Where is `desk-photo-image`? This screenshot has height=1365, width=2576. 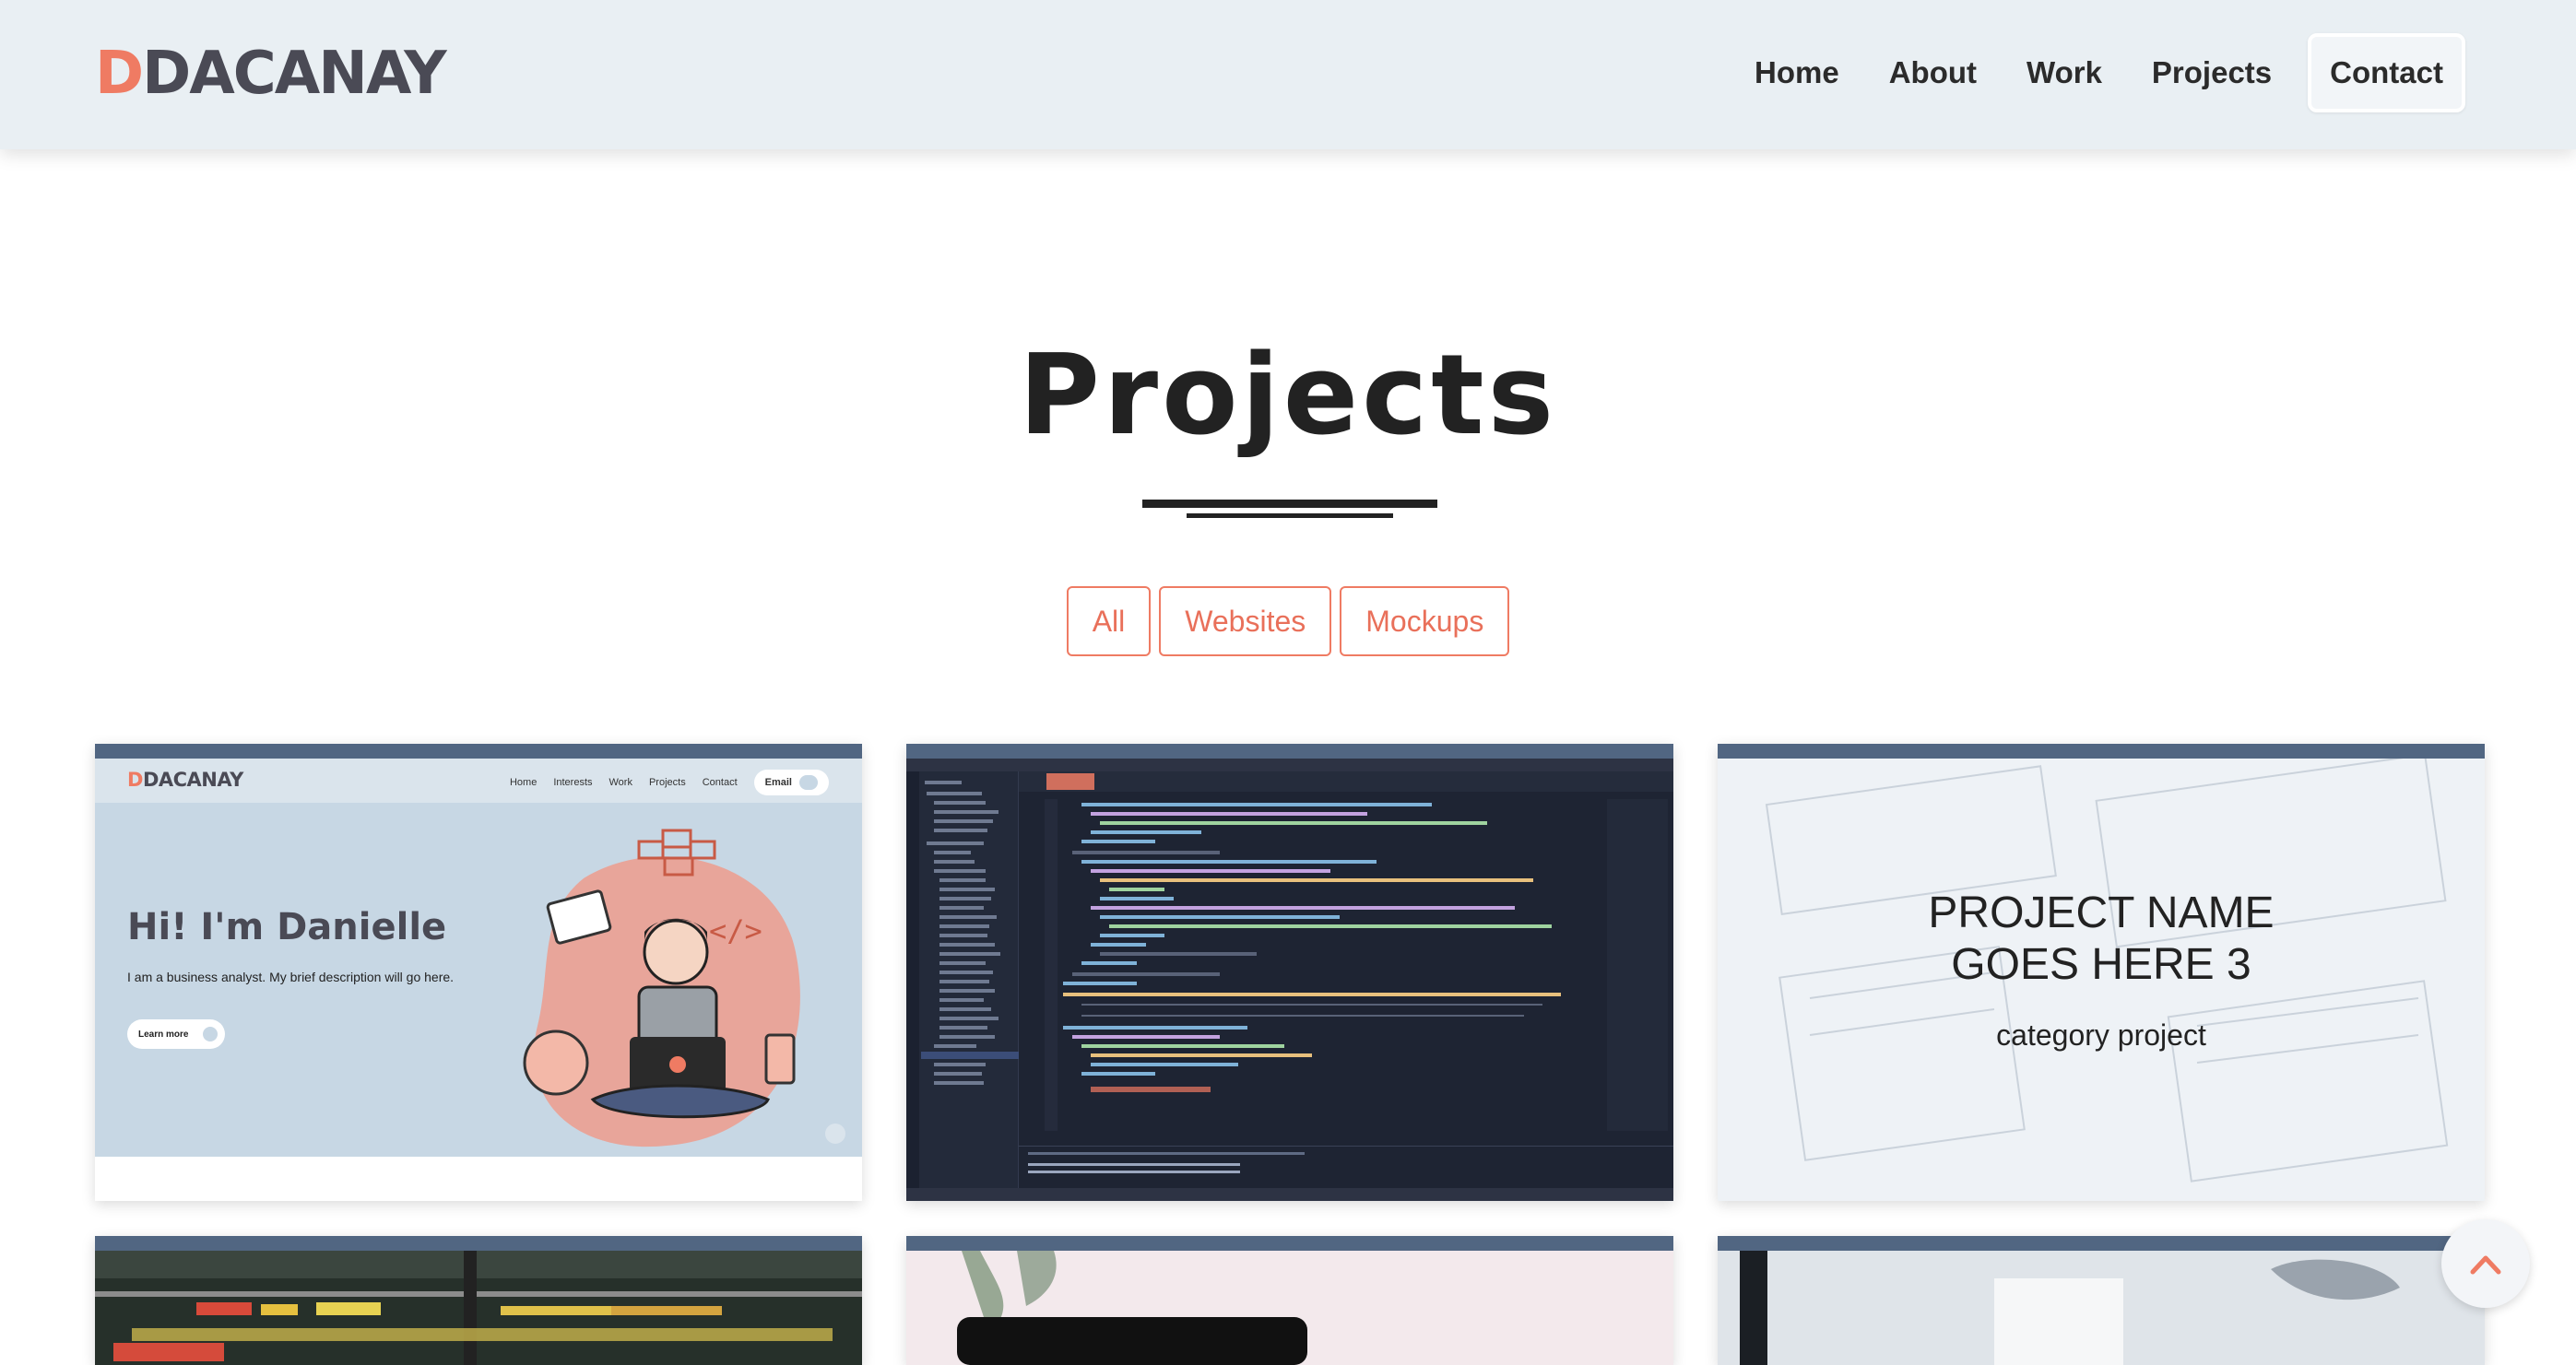 desk-photo-image is located at coordinates (2101, 1308).